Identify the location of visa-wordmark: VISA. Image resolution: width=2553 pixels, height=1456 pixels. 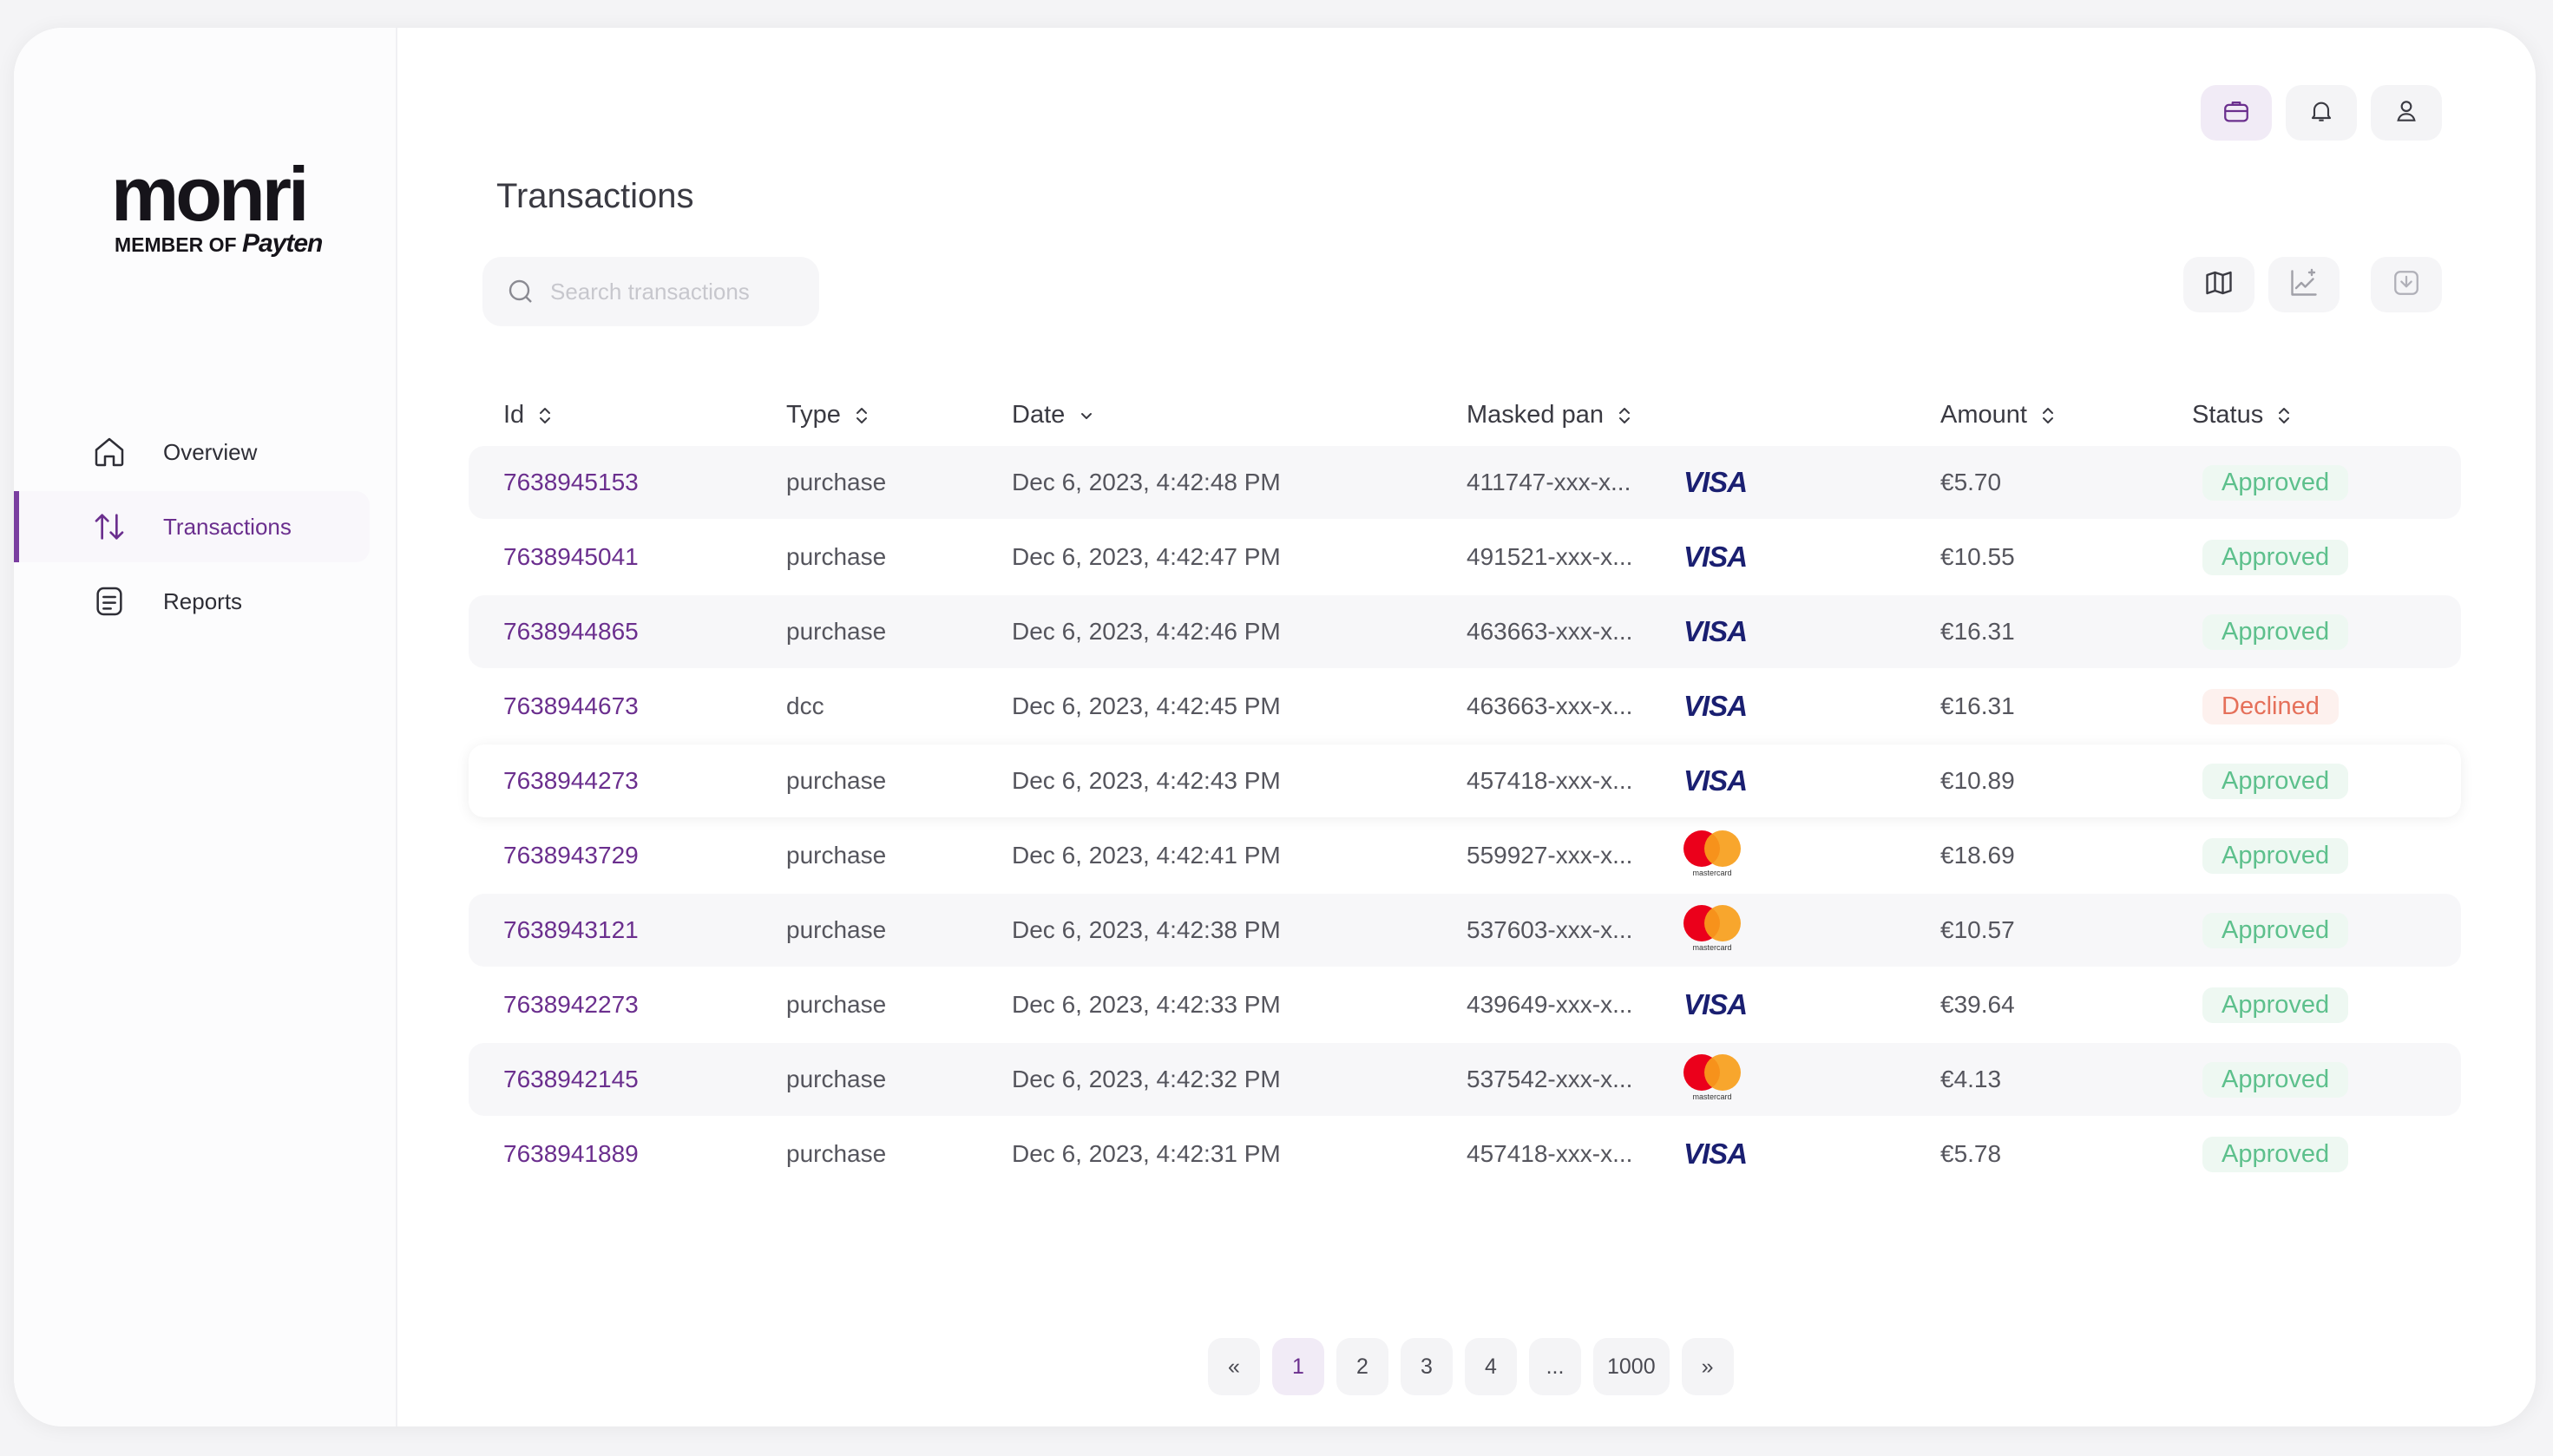
(1716, 482).